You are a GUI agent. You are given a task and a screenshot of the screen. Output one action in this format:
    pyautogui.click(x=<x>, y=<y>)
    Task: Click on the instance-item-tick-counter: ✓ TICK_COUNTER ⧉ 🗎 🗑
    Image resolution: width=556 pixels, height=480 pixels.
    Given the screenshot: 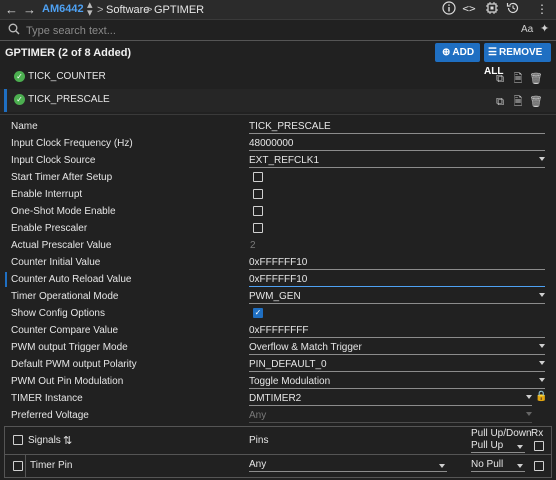 What is the action you would take?
    pyautogui.click(x=278, y=77)
    